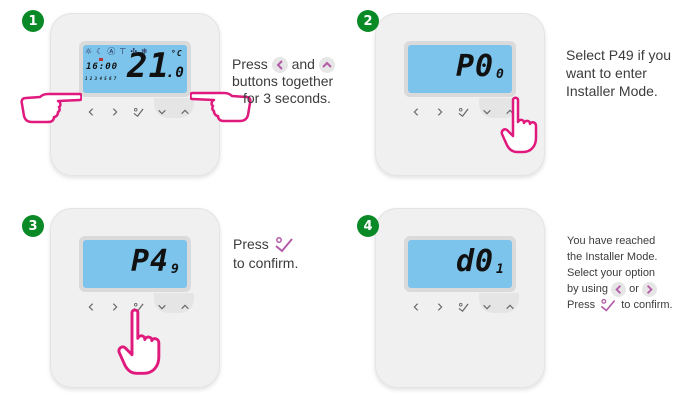 This screenshot has width=683, height=393. I want to click on lcd-frame: ☼☾Ⓐ⊤✣❄ 16:00 1 2 3 4 5 6 7 21 °C .0, so click(135, 69).